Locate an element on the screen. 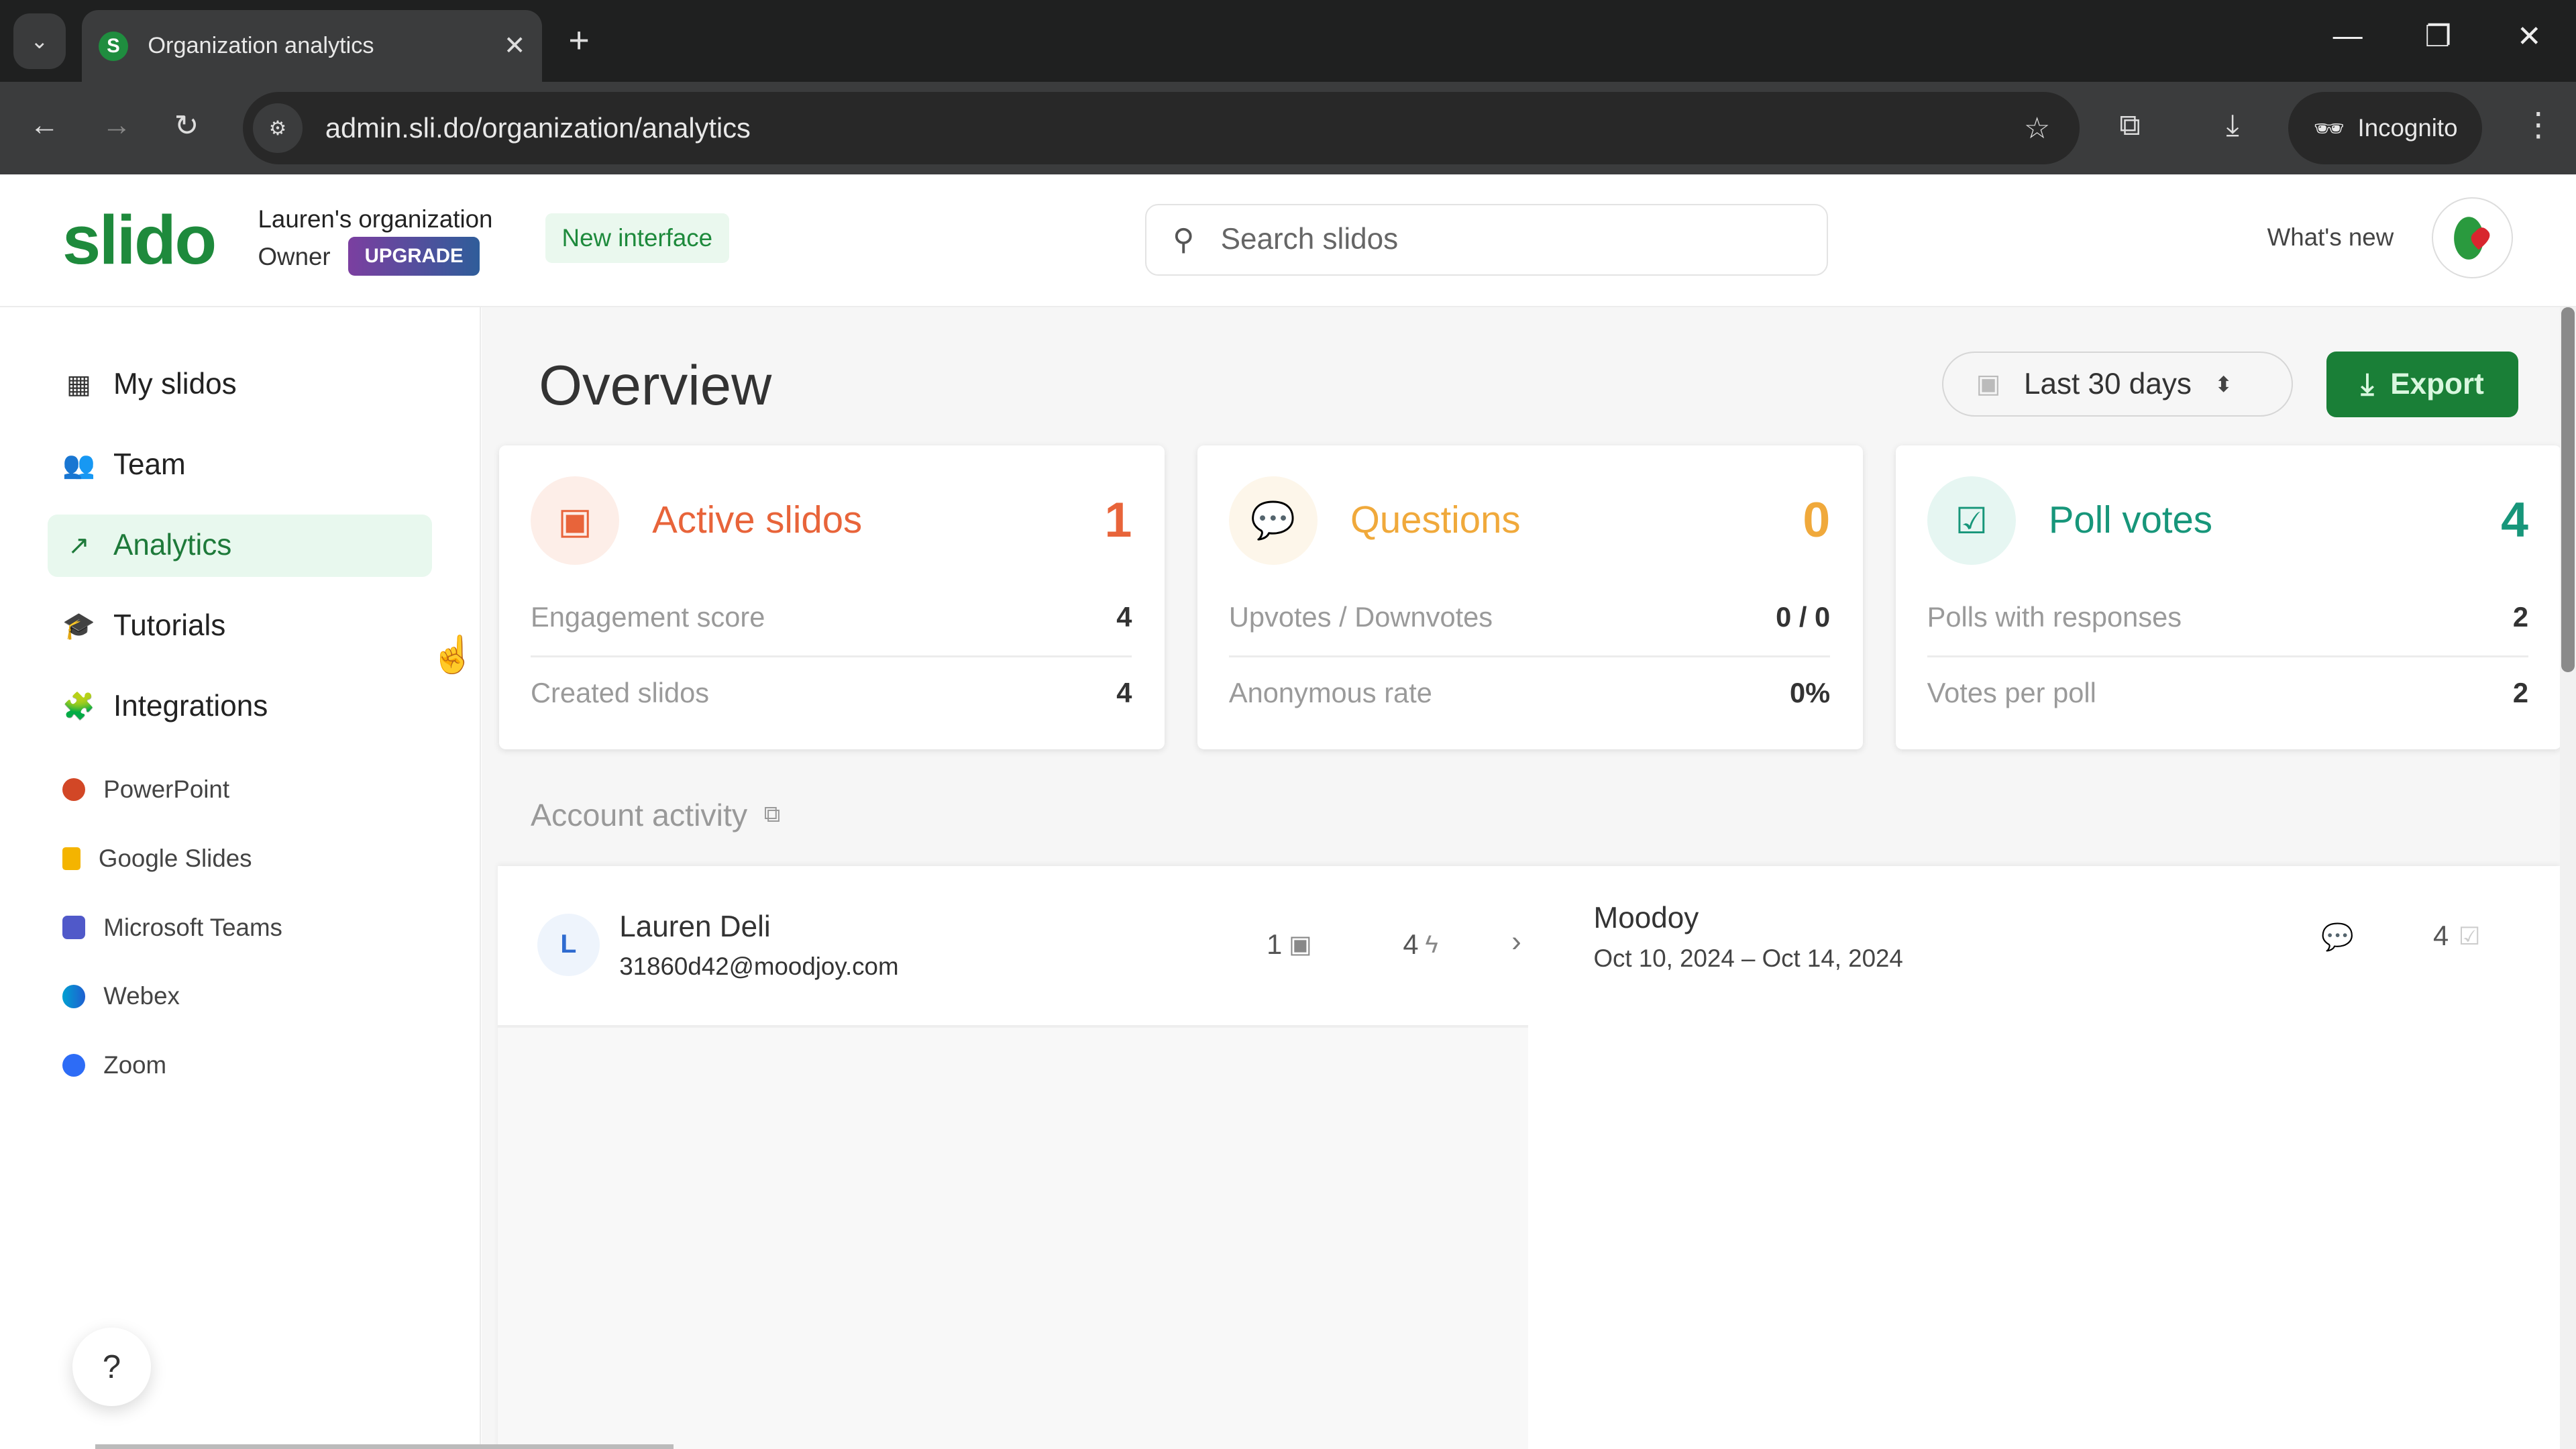  poll-vote-icon: ☑ is located at coordinates (1971, 521).